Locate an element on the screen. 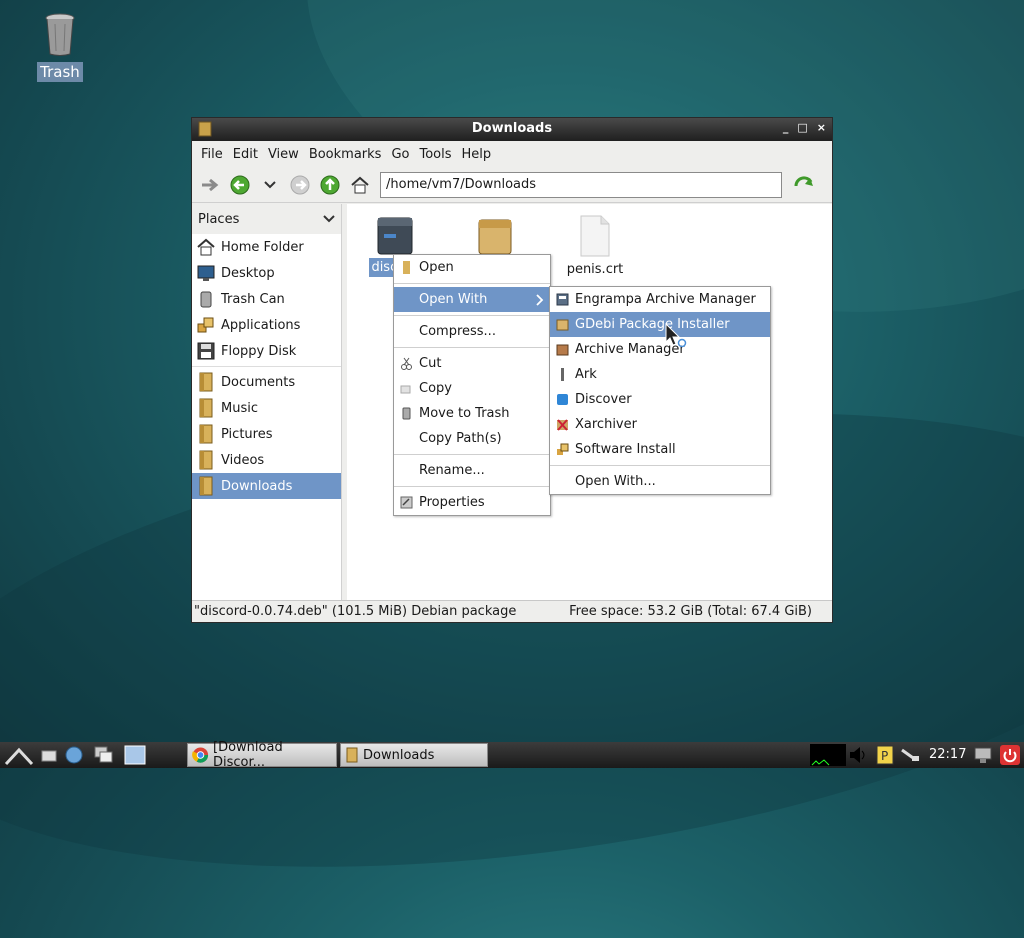 This screenshot has height=938, width=1024. app-xarchiver: Xarchiver is located at coordinates (660, 424).